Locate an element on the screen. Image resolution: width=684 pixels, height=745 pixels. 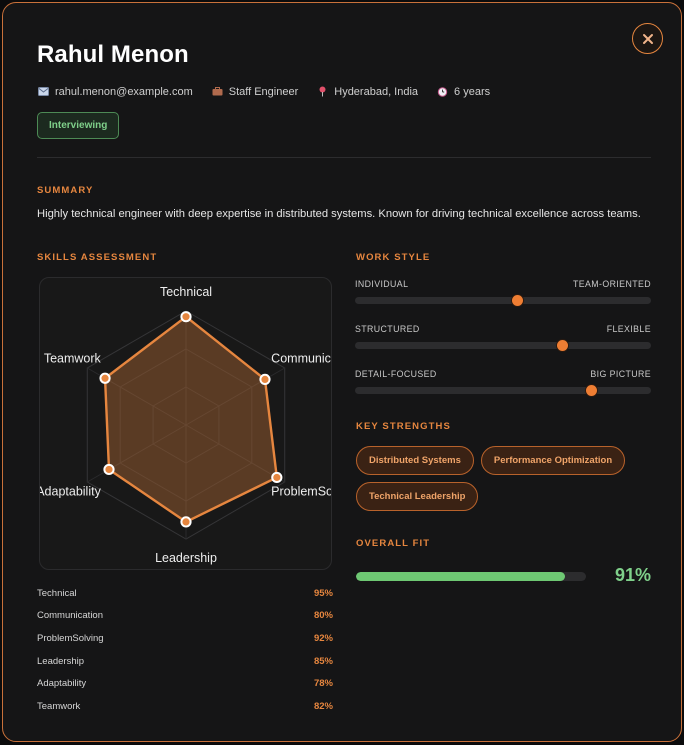
overall-fit-value: 91% is located at coordinates (632, 575).